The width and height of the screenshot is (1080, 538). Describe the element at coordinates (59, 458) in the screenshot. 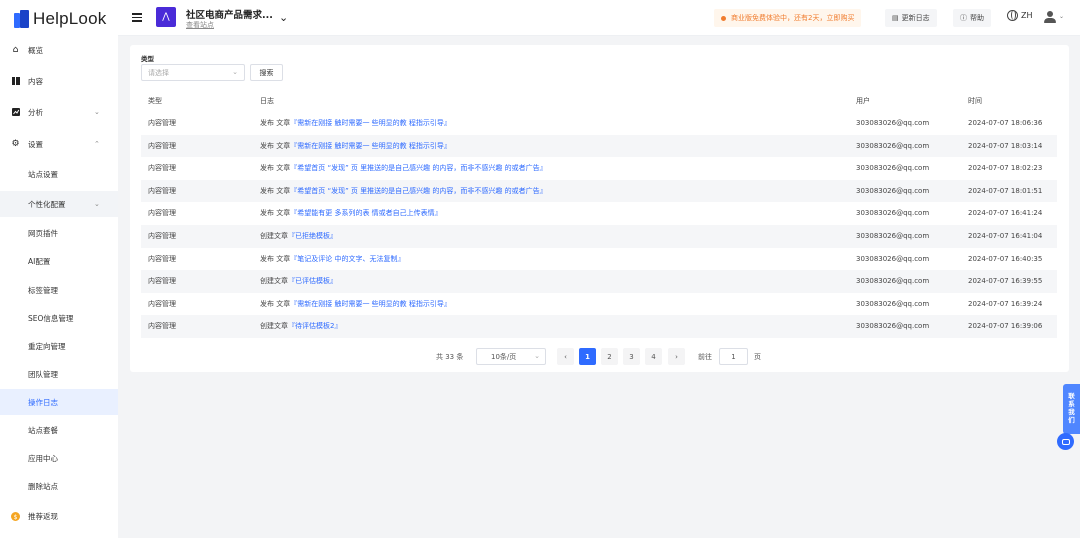

I see `sidebar-item-app-center: 应用中心` at that location.